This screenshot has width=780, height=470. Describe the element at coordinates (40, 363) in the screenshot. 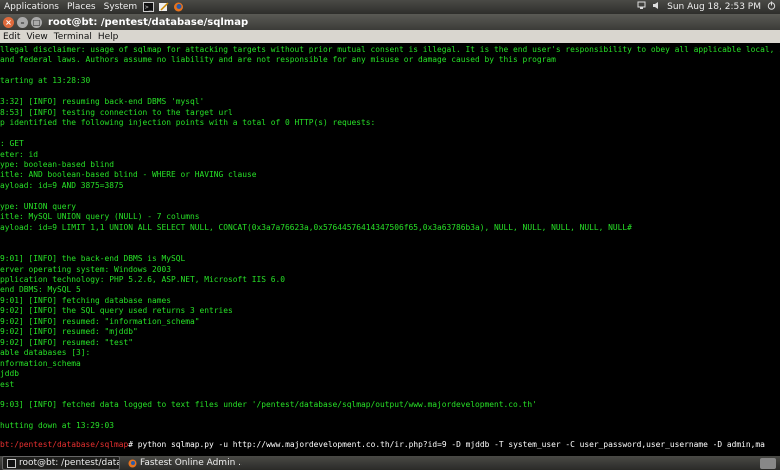

I see `terminal-line: nformation_schema` at that location.